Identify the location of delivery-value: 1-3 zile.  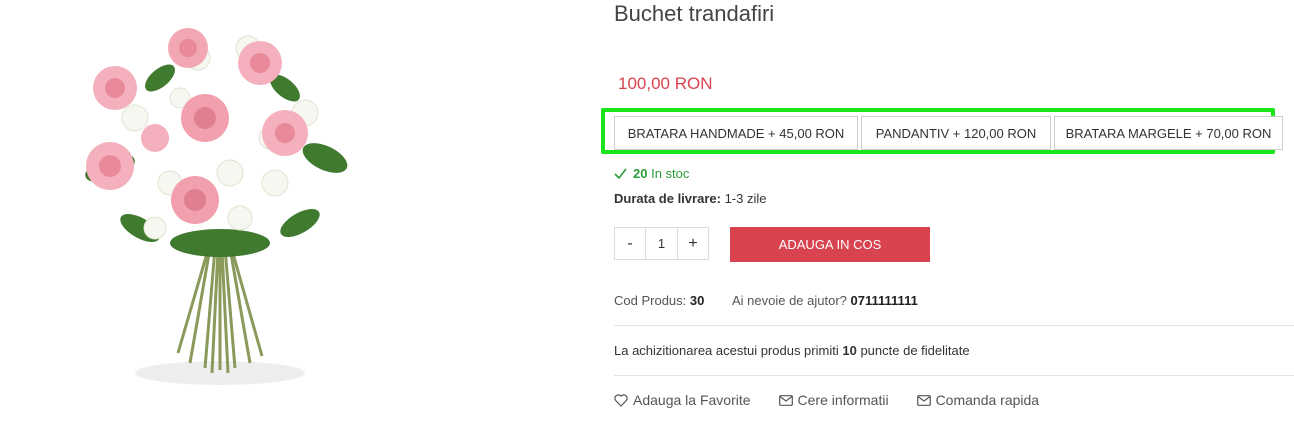
(745, 198).